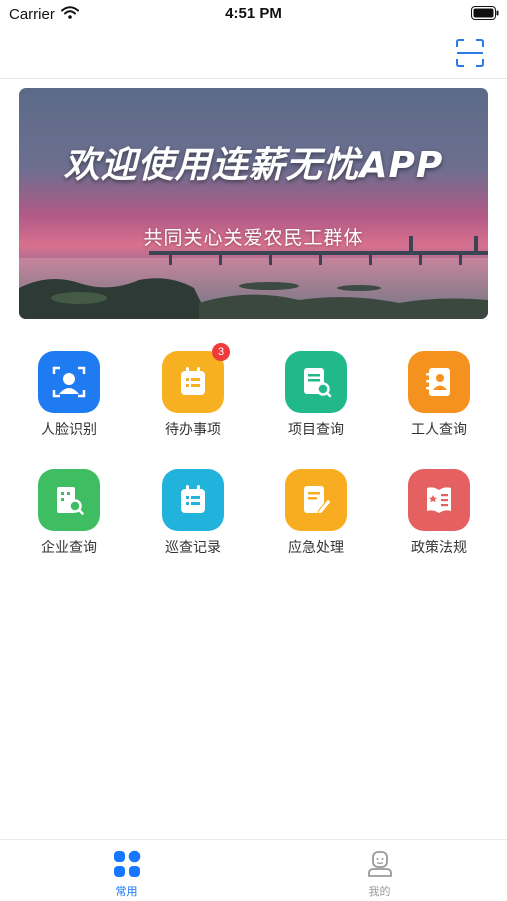 The image size is (507, 901). I want to click on grid-item-label: 待办事项, so click(193, 430).